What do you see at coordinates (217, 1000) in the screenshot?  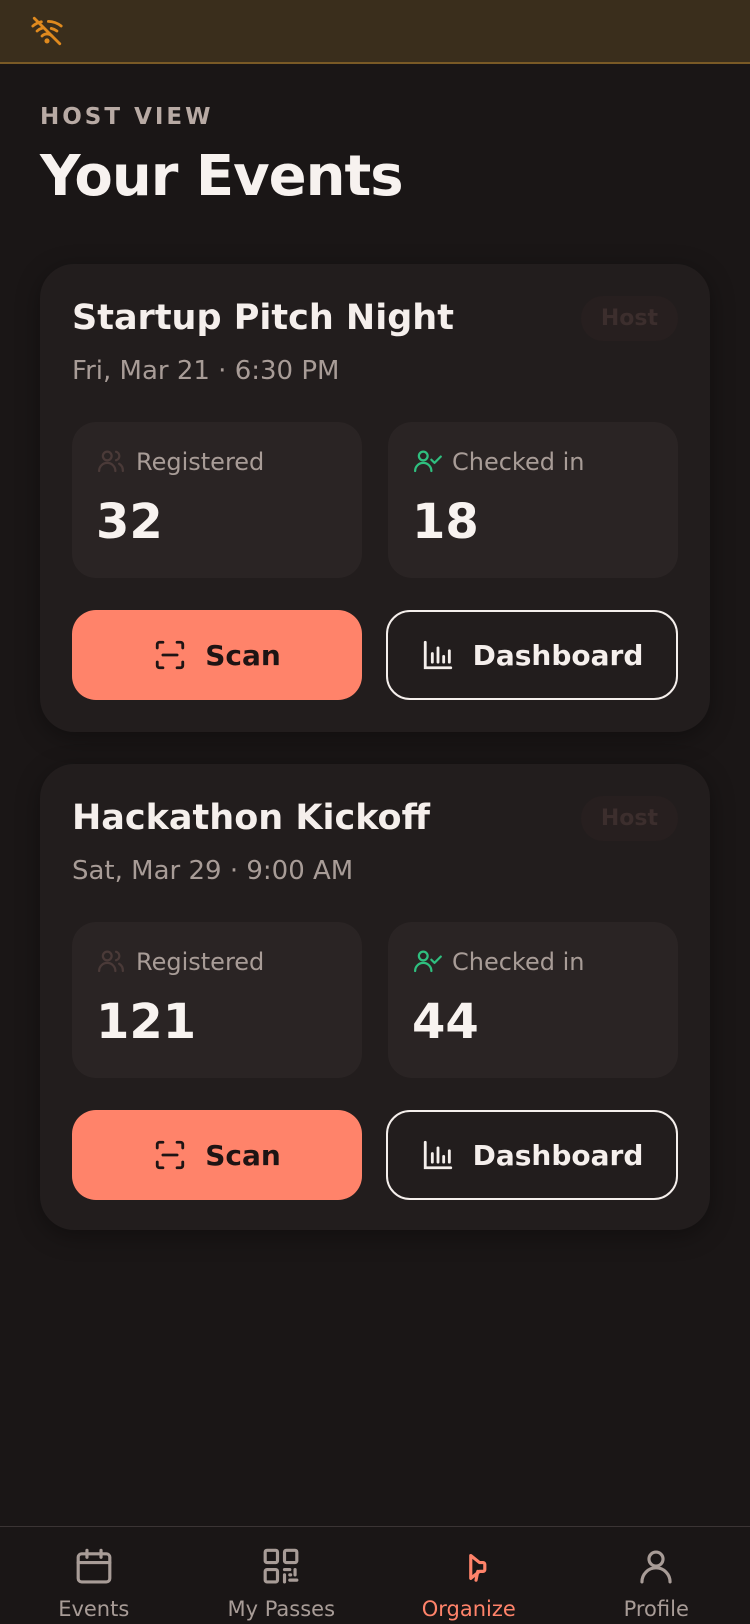 I see `registered-stat: Registered 121` at bounding box center [217, 1000].